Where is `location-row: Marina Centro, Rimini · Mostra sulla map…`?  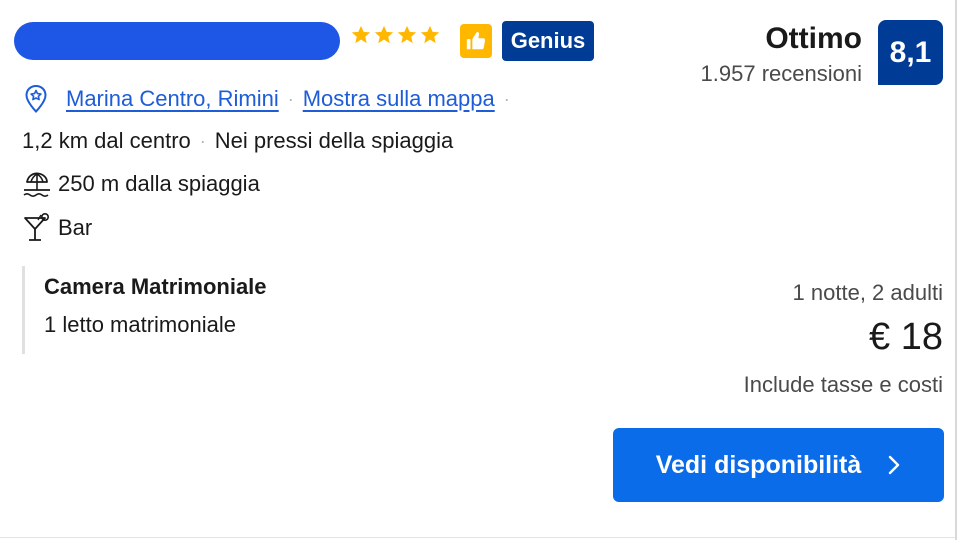
location-row: Marina Centro, Rimini · Mostra sulla map… is located at coordinates (271, 99).